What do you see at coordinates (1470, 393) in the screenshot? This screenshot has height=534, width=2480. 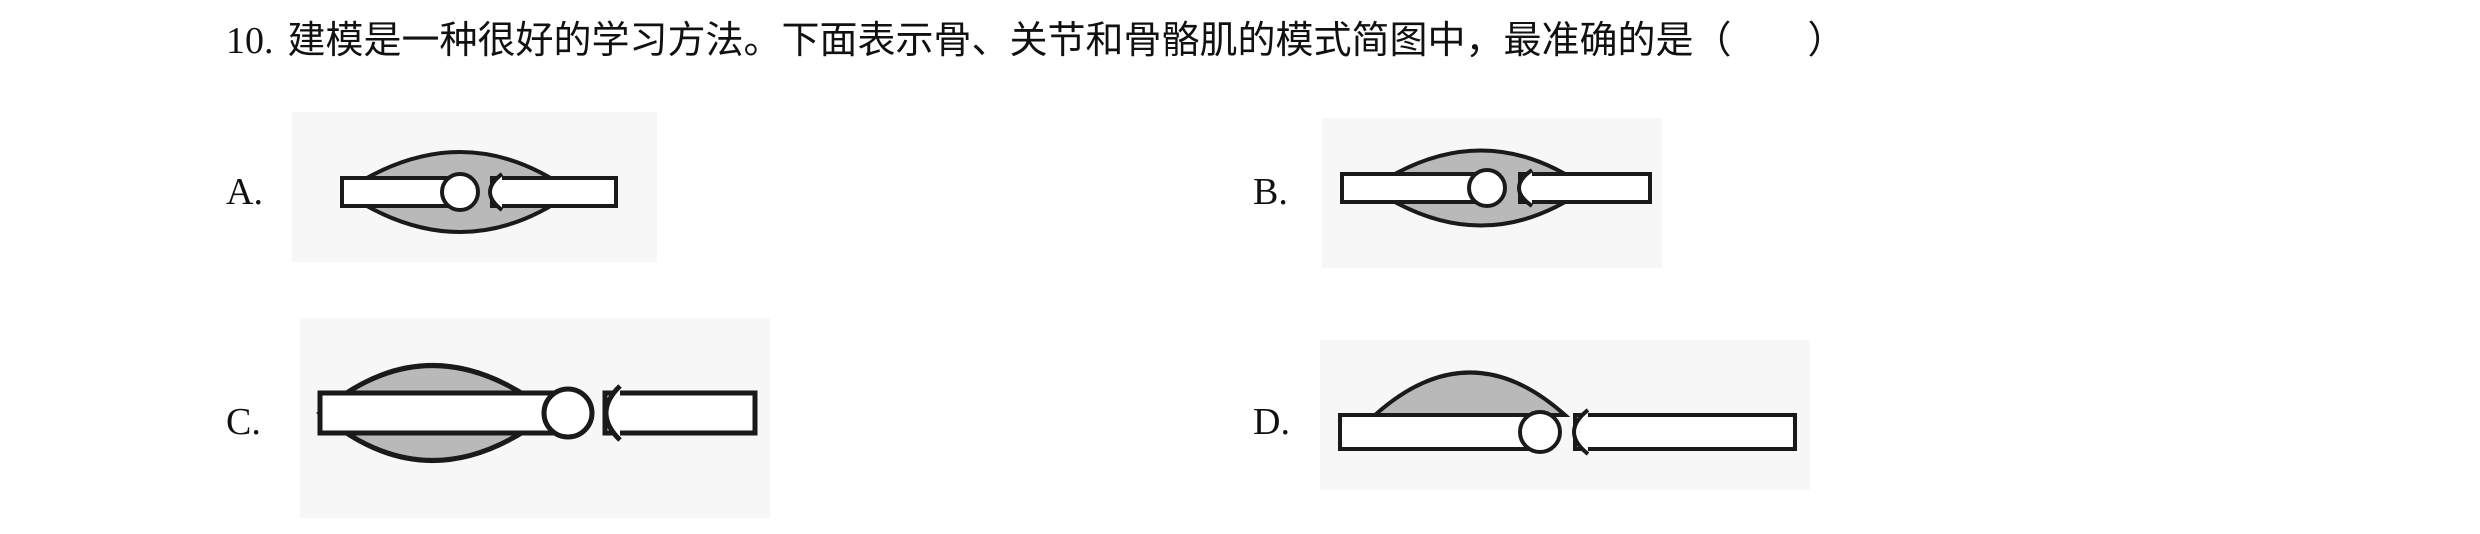 I see `muscle-belly` at bounding box center [1470, 393].